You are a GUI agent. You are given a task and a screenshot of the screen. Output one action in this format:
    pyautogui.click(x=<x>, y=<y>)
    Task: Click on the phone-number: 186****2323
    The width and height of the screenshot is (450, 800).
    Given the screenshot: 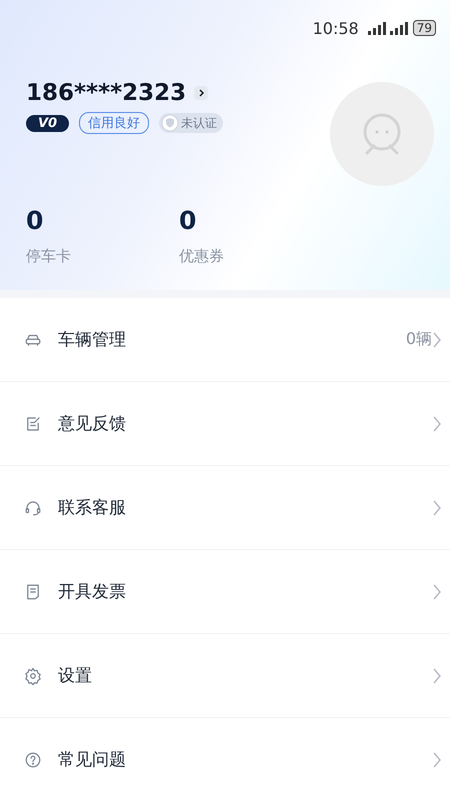 What is the action you would take?
    pyautogui.click(x=106, y=93)
    